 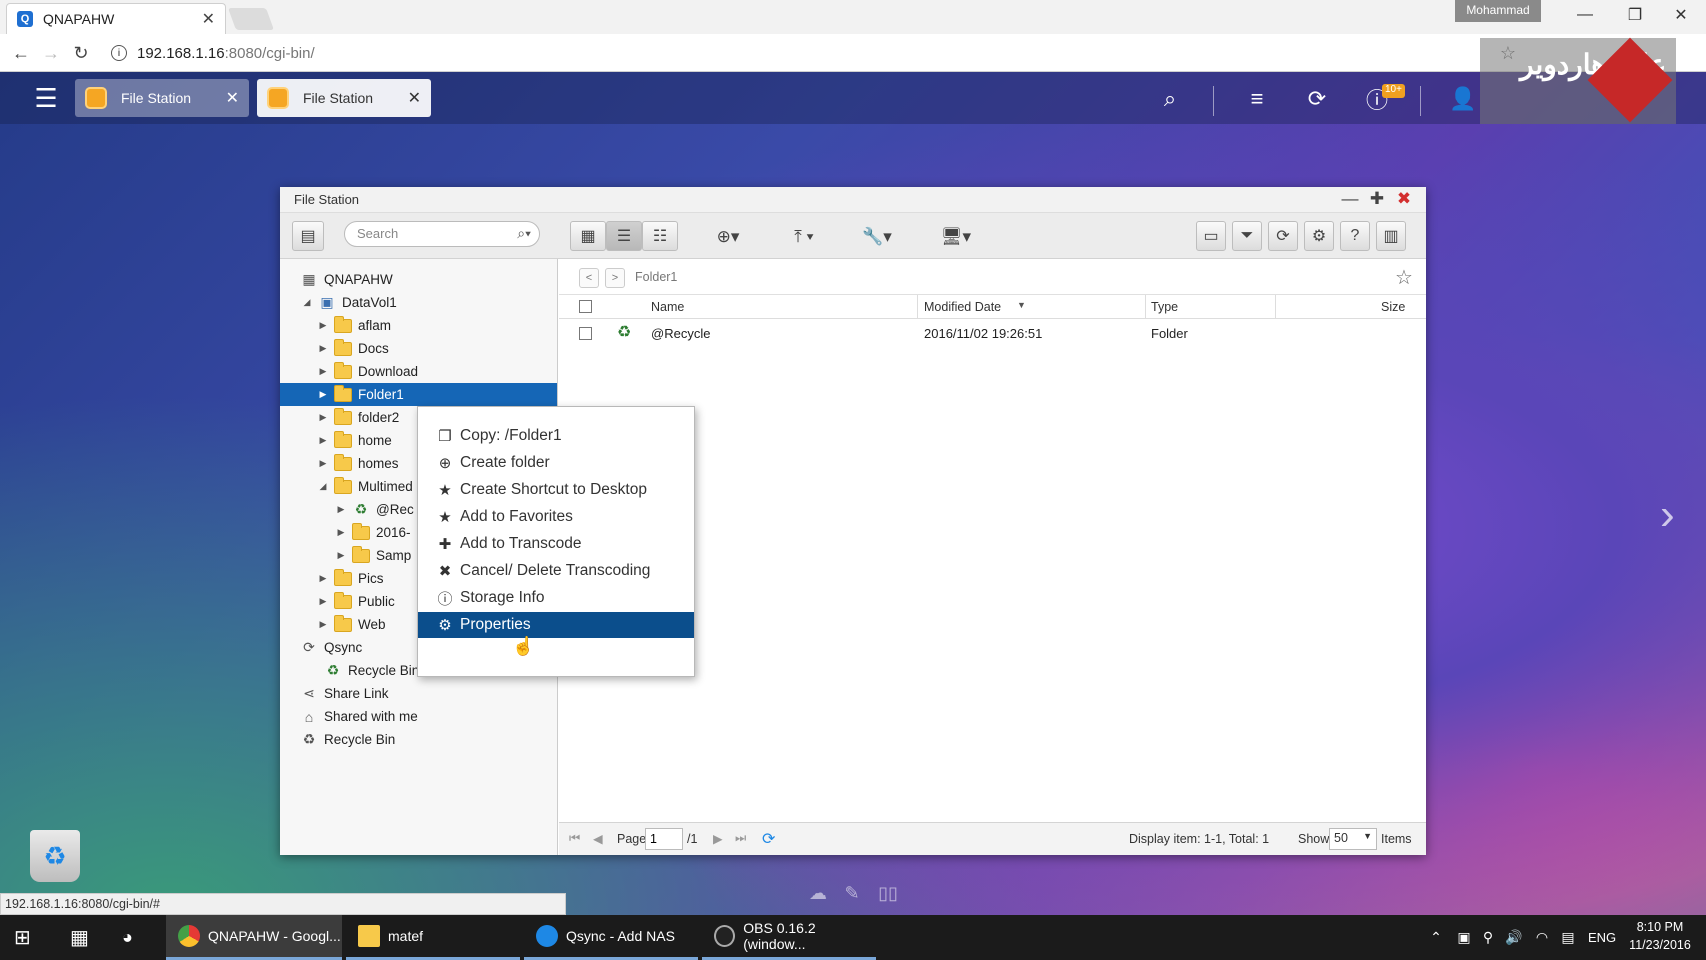 I want to click on thumbnail-view-icon: ▦, so click(x=588, y=236).